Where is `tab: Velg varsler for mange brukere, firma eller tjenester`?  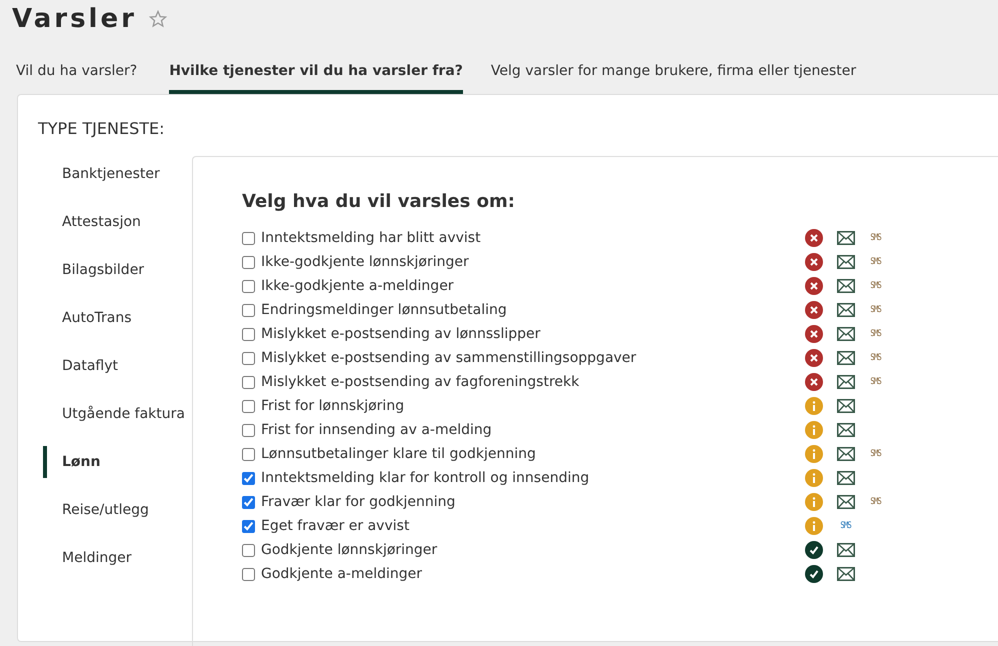
tab: Velg varsler for mange brukere, firma eller tjenester is located at coordinates (677, 73).